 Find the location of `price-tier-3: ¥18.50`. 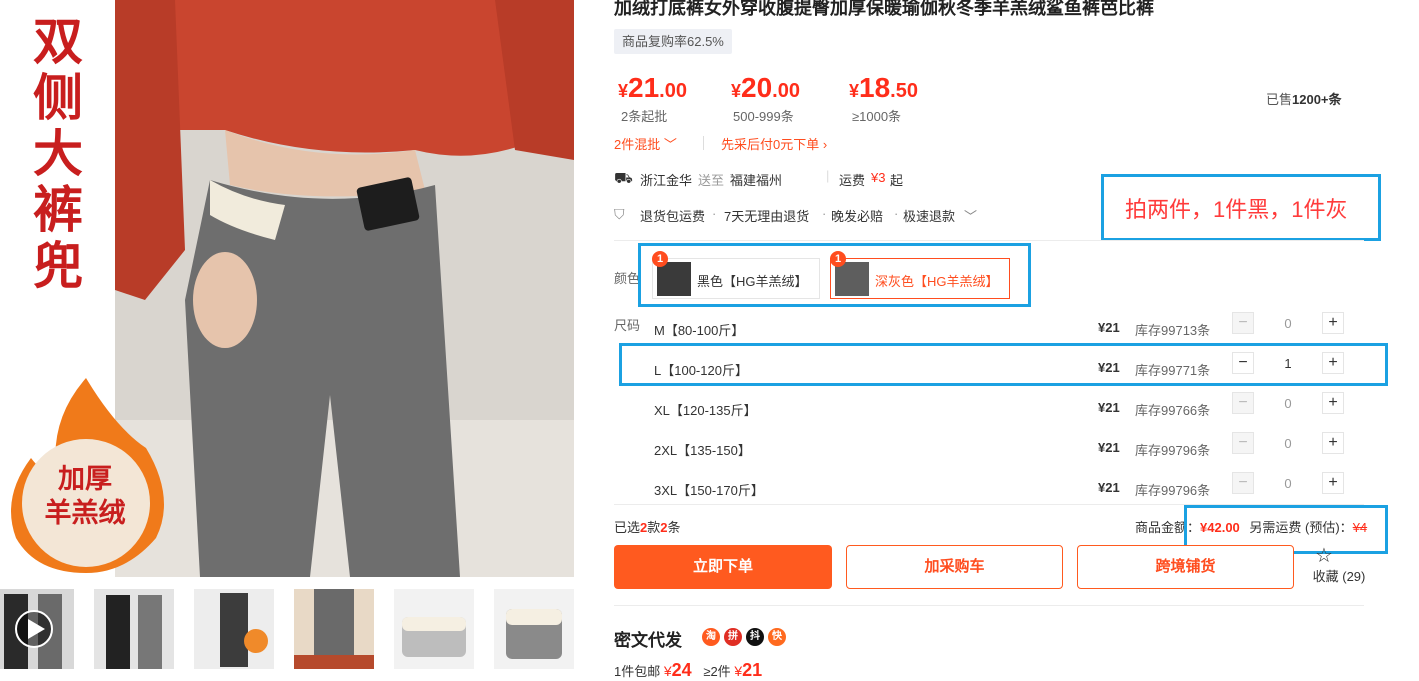

price-tier-3: ¥18.50 is located at coordinates (883, 87).